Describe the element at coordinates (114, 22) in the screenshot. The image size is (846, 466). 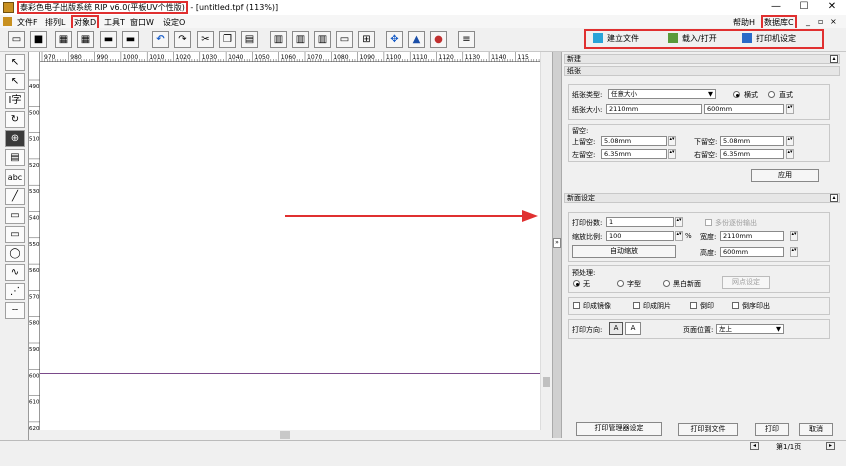
I see `menu-tools: 工具T` at that location.